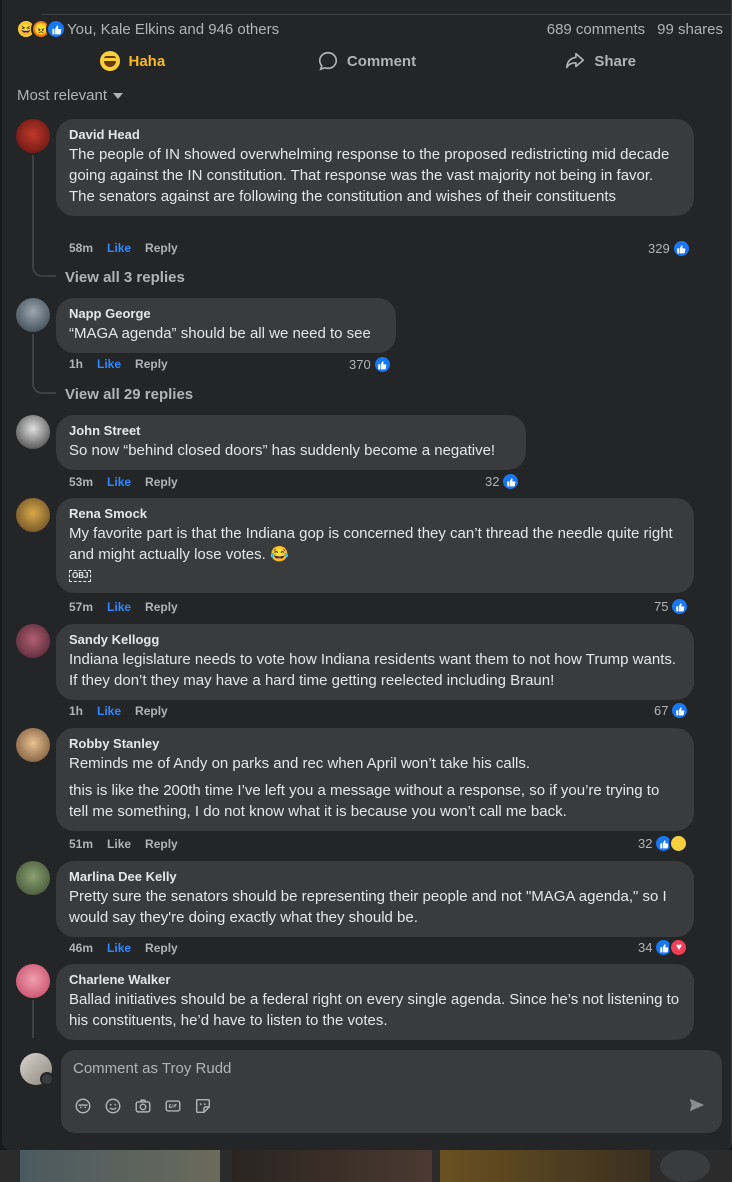  I want to click on reaction-count: 75, so click(672, 606).